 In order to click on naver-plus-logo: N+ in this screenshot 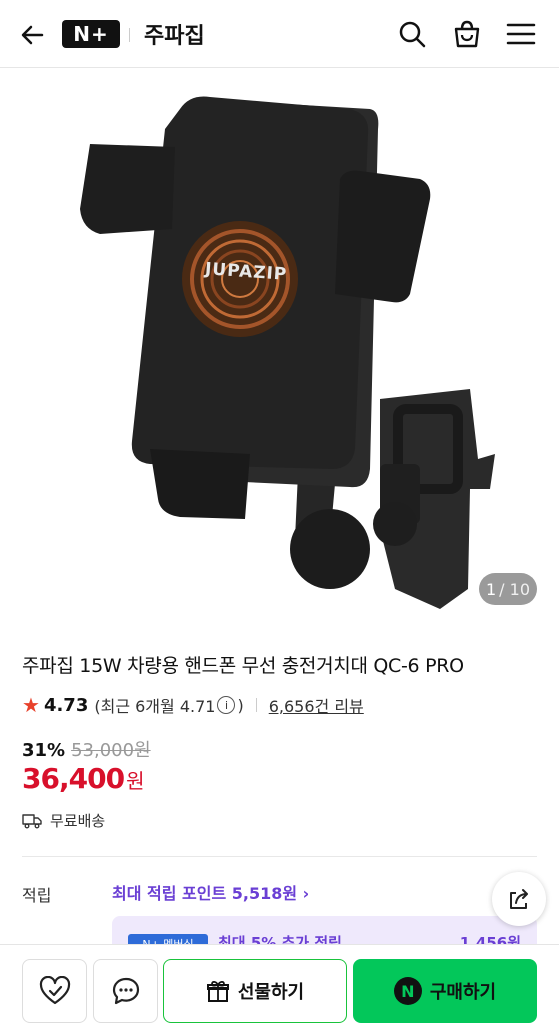, I will do `click(91, 34)`.